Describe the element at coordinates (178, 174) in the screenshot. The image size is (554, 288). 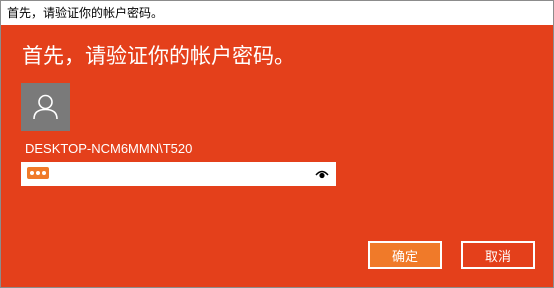
I see `password-field` at that location.